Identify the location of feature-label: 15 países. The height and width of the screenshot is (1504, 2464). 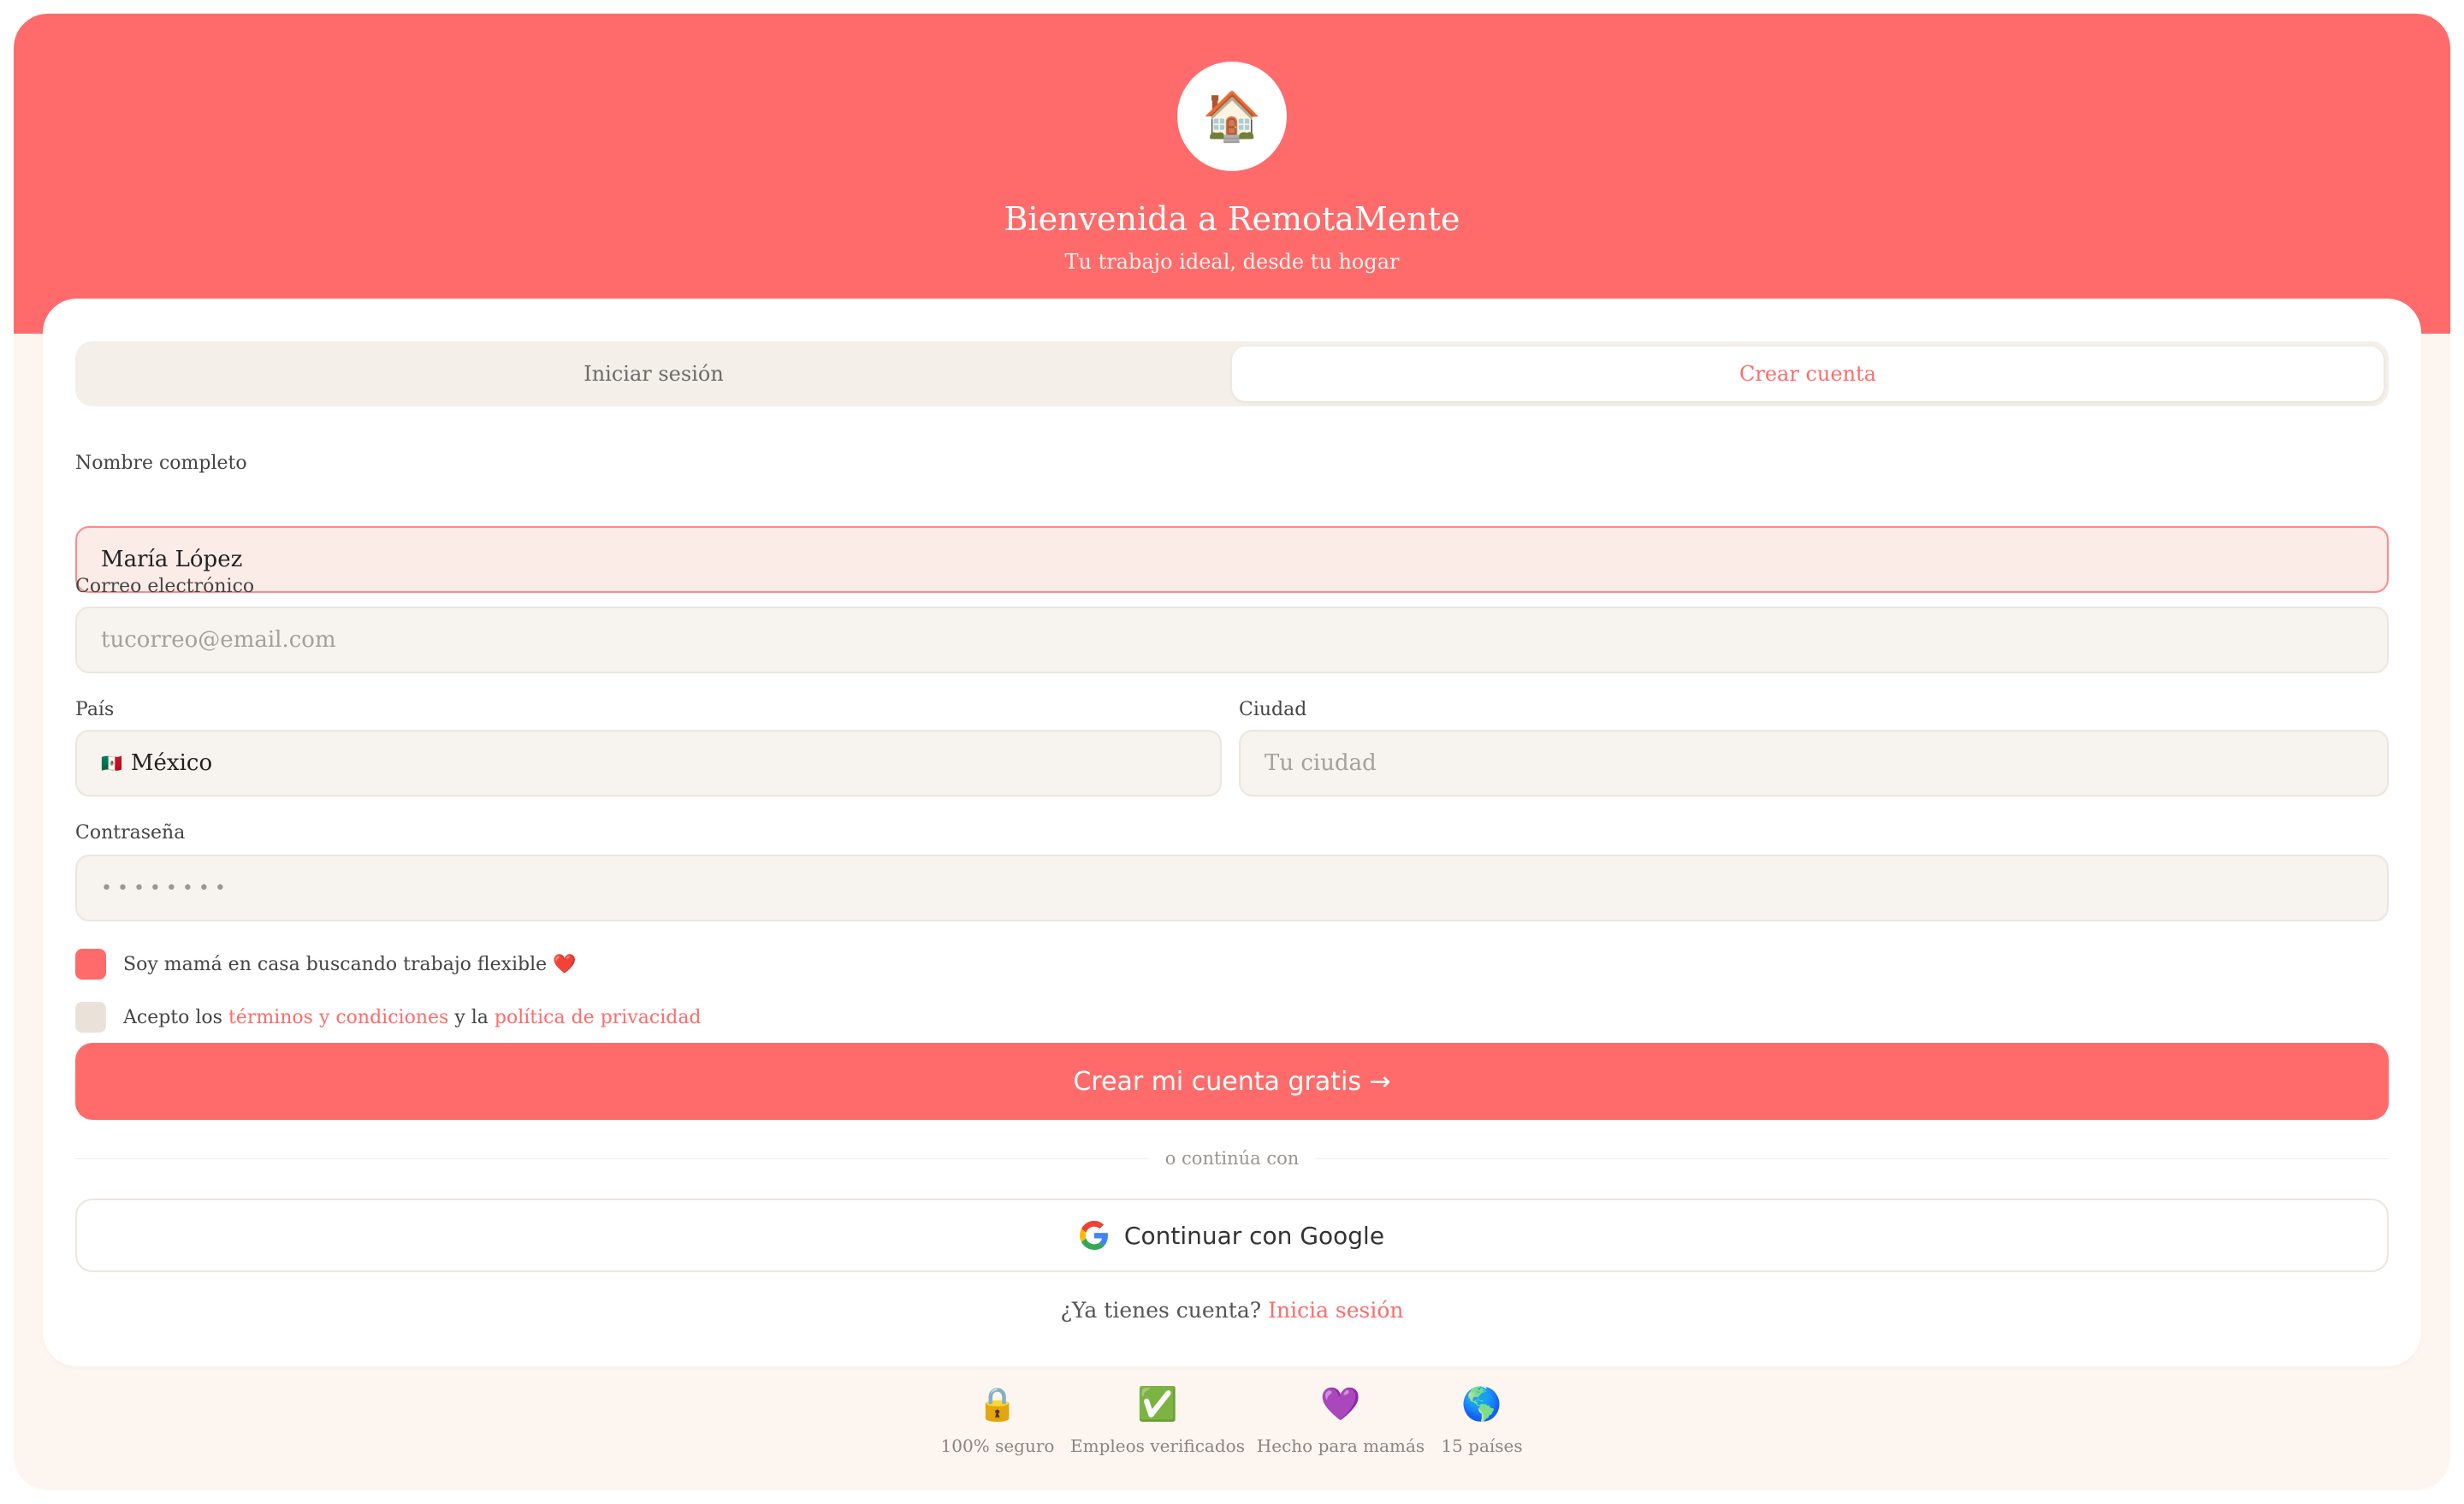
(1482, 1446).